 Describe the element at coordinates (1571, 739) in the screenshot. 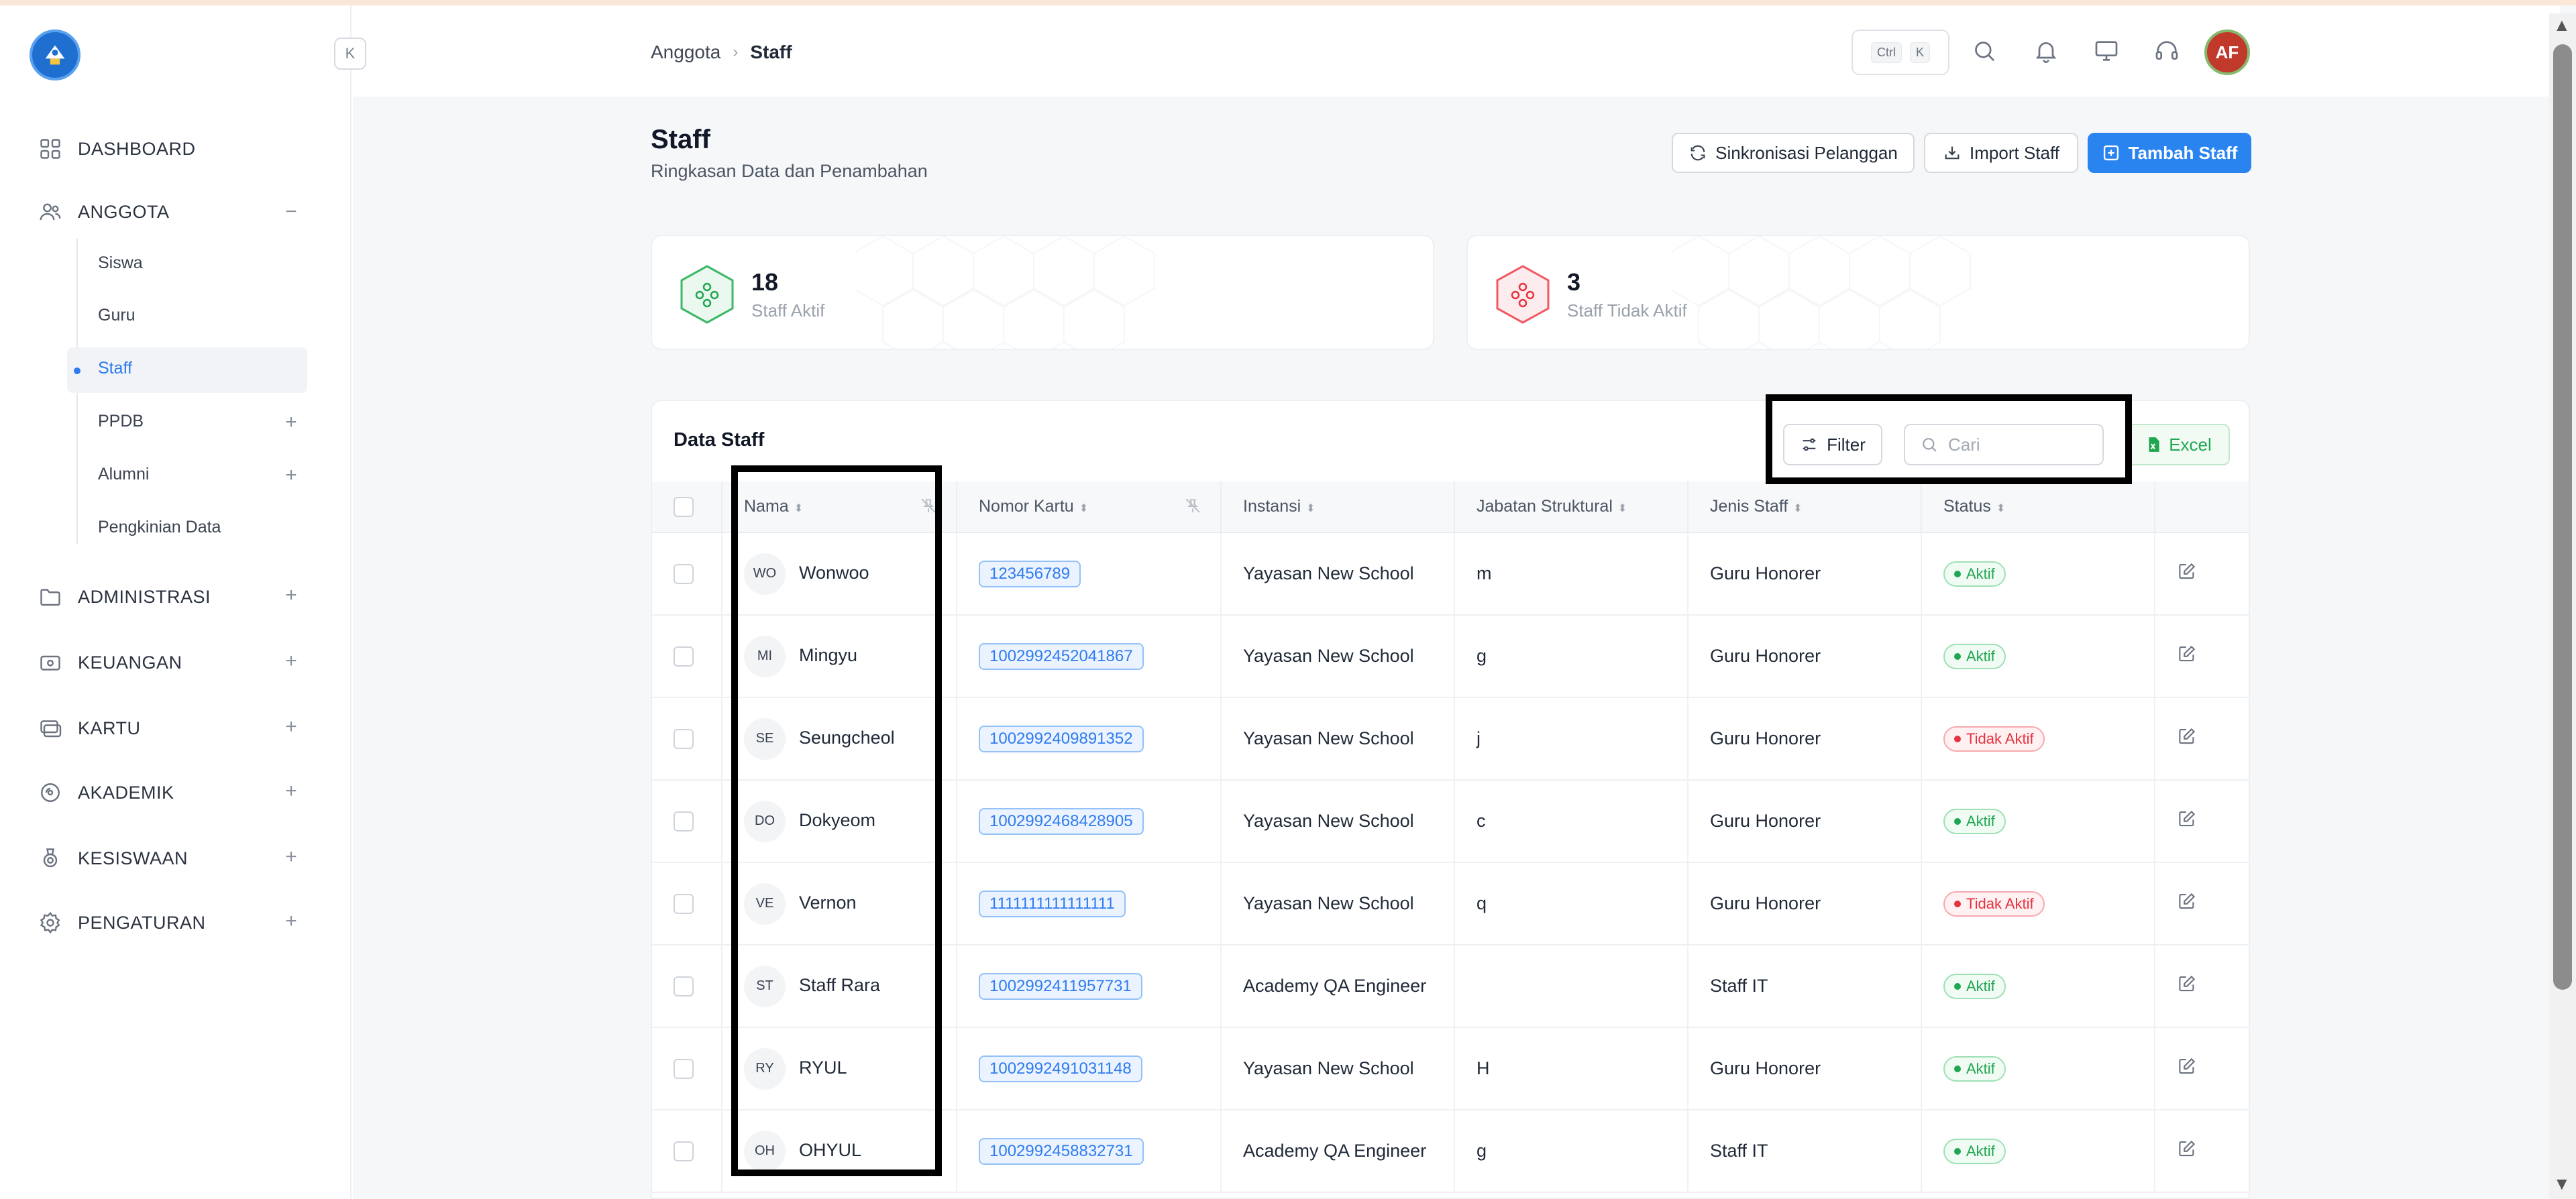

I see `jabatan-cell: j` at that location.